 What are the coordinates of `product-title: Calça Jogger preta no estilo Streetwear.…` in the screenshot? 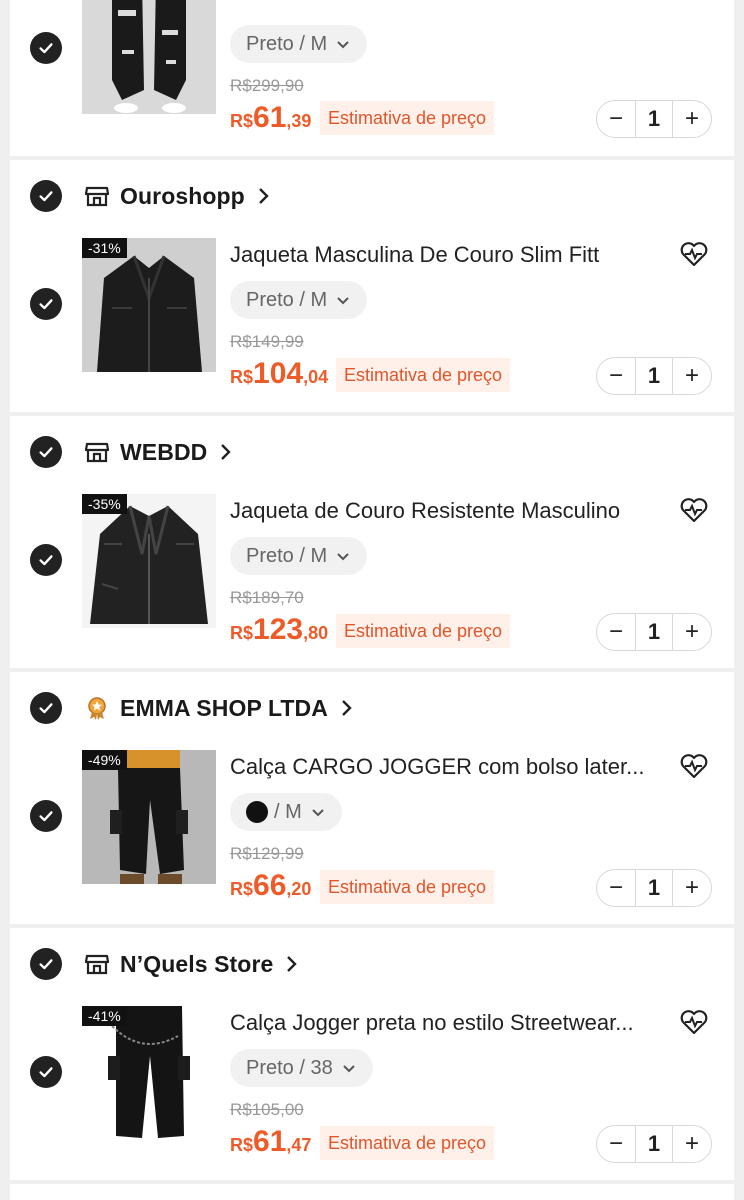 It's located at (450, 1023).